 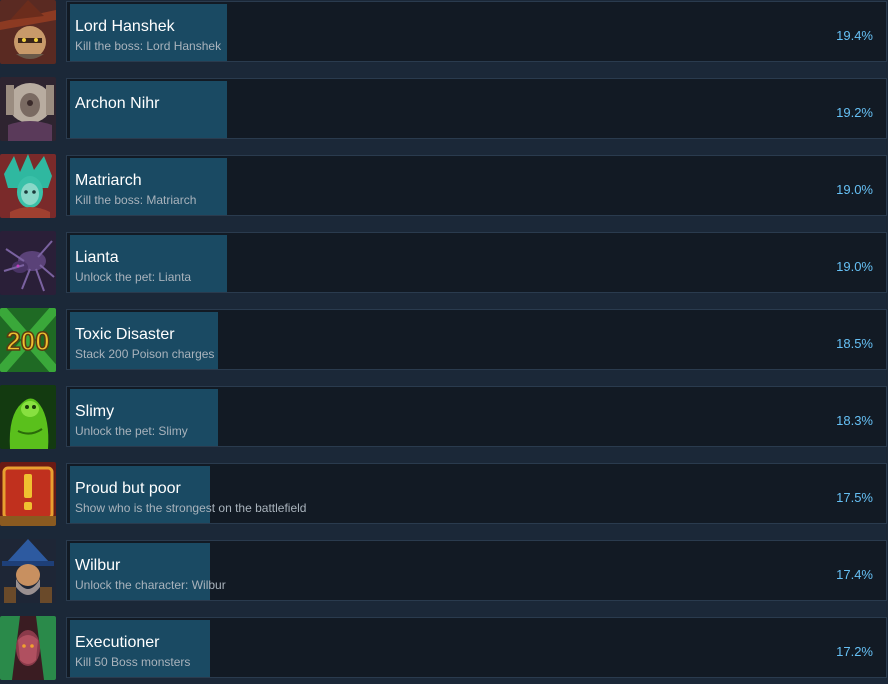 What do you see at coordinates (854, 420) in the screenshot?
I see `achievement-percent: 18.3%` at bounding box center [854, 420].